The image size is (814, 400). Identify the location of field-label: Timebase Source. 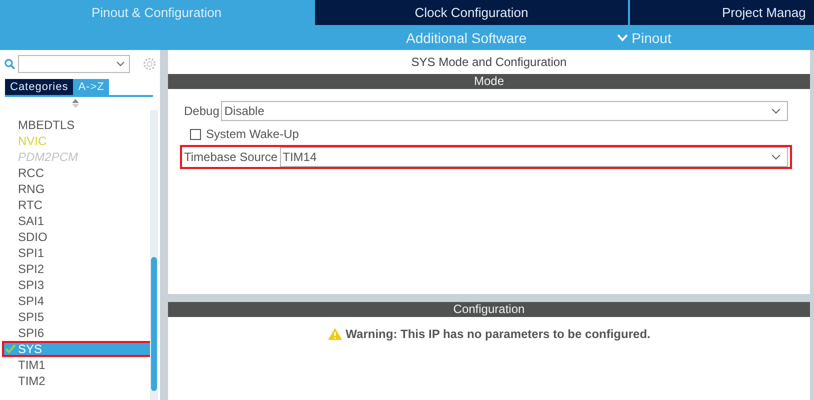
(231, 157).